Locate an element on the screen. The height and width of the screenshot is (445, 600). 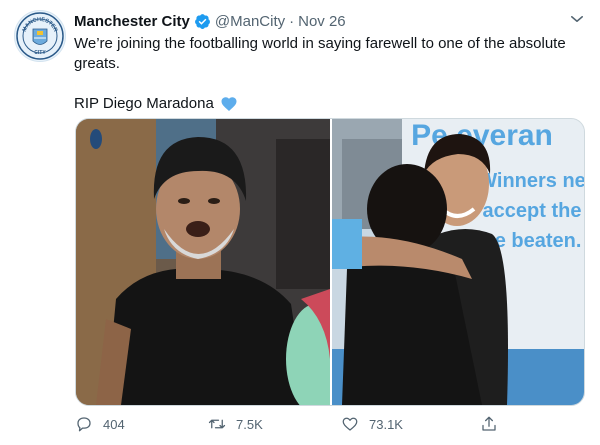
tweet-header: Manchester City @ManCity · Nov 26 is located at coordinates (330, 21).